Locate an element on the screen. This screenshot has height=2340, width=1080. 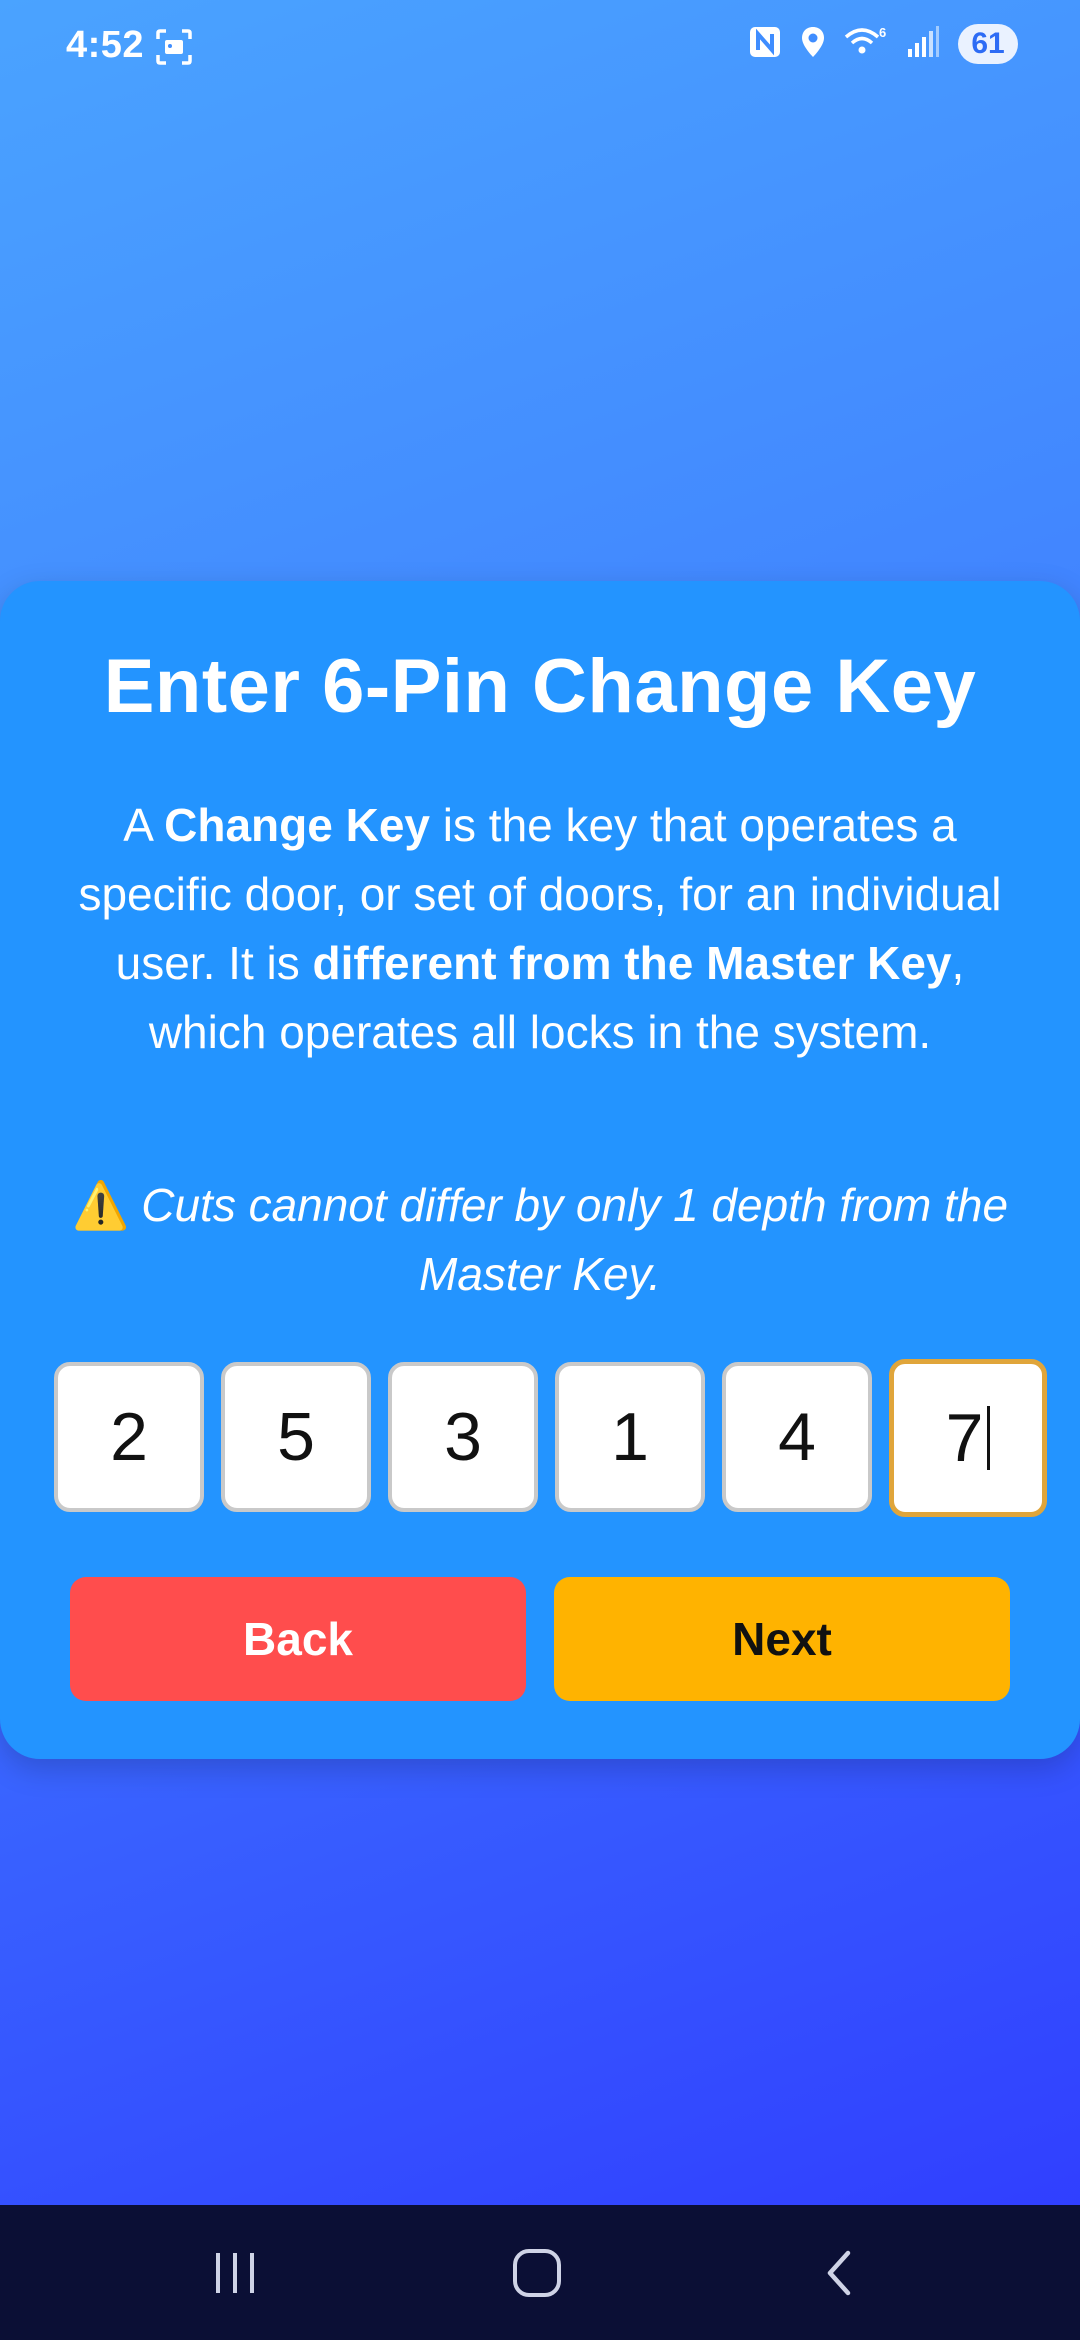
pin-input-6: 7 is located at coordinates (968, 1438).